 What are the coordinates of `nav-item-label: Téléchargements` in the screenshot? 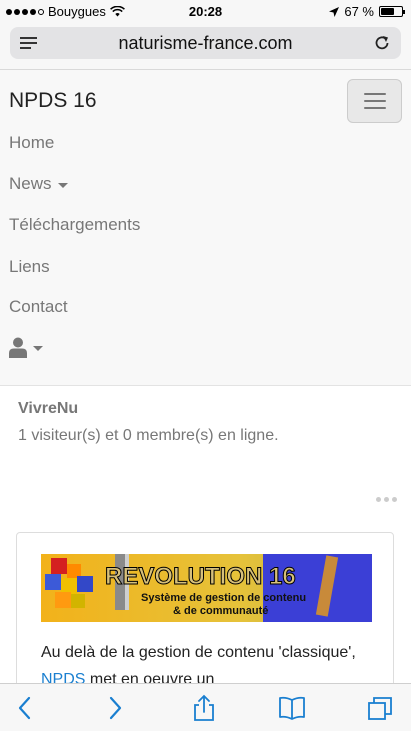 It's located at (75, 224).